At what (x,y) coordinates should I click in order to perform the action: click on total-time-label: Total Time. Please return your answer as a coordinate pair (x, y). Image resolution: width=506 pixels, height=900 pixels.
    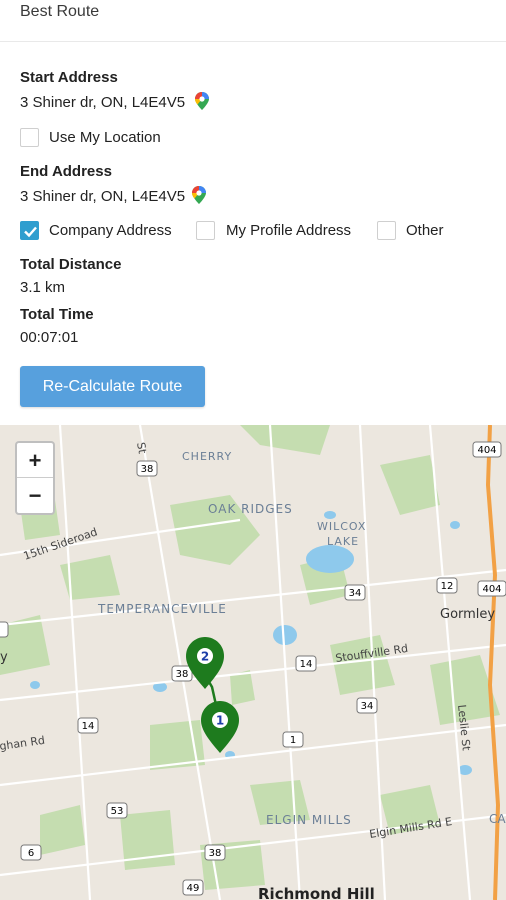
    Looking at the image, I should click on (57, 314).